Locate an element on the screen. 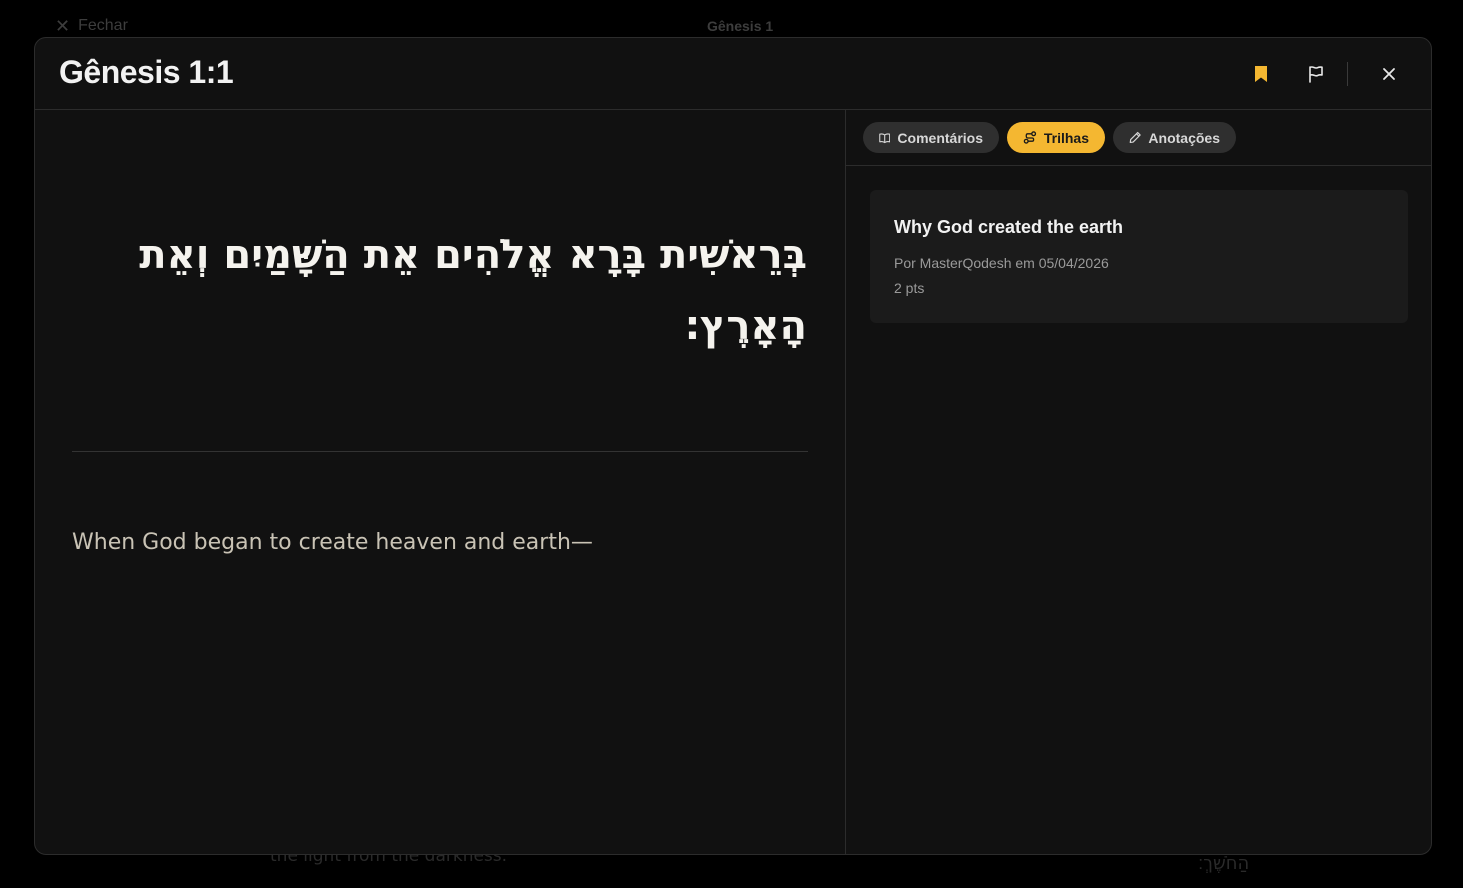 This screenshot has width=1463, height=888. report-button is located at coordinates (1316, 74).